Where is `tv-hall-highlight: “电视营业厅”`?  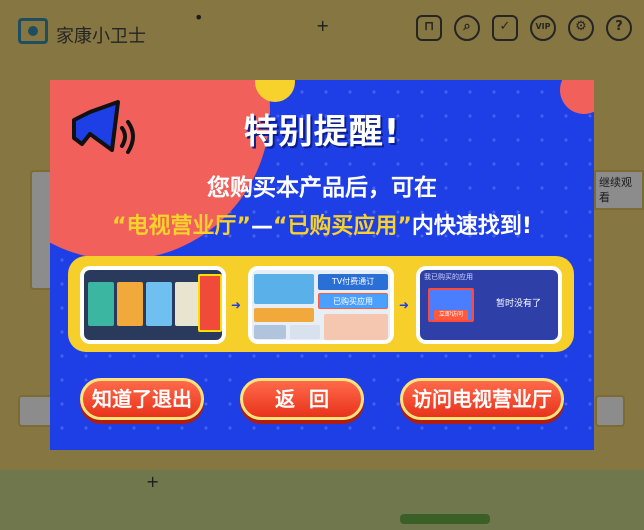
tv-hall-highlight: “电视营业厅” is located at coordinates (181, 226).